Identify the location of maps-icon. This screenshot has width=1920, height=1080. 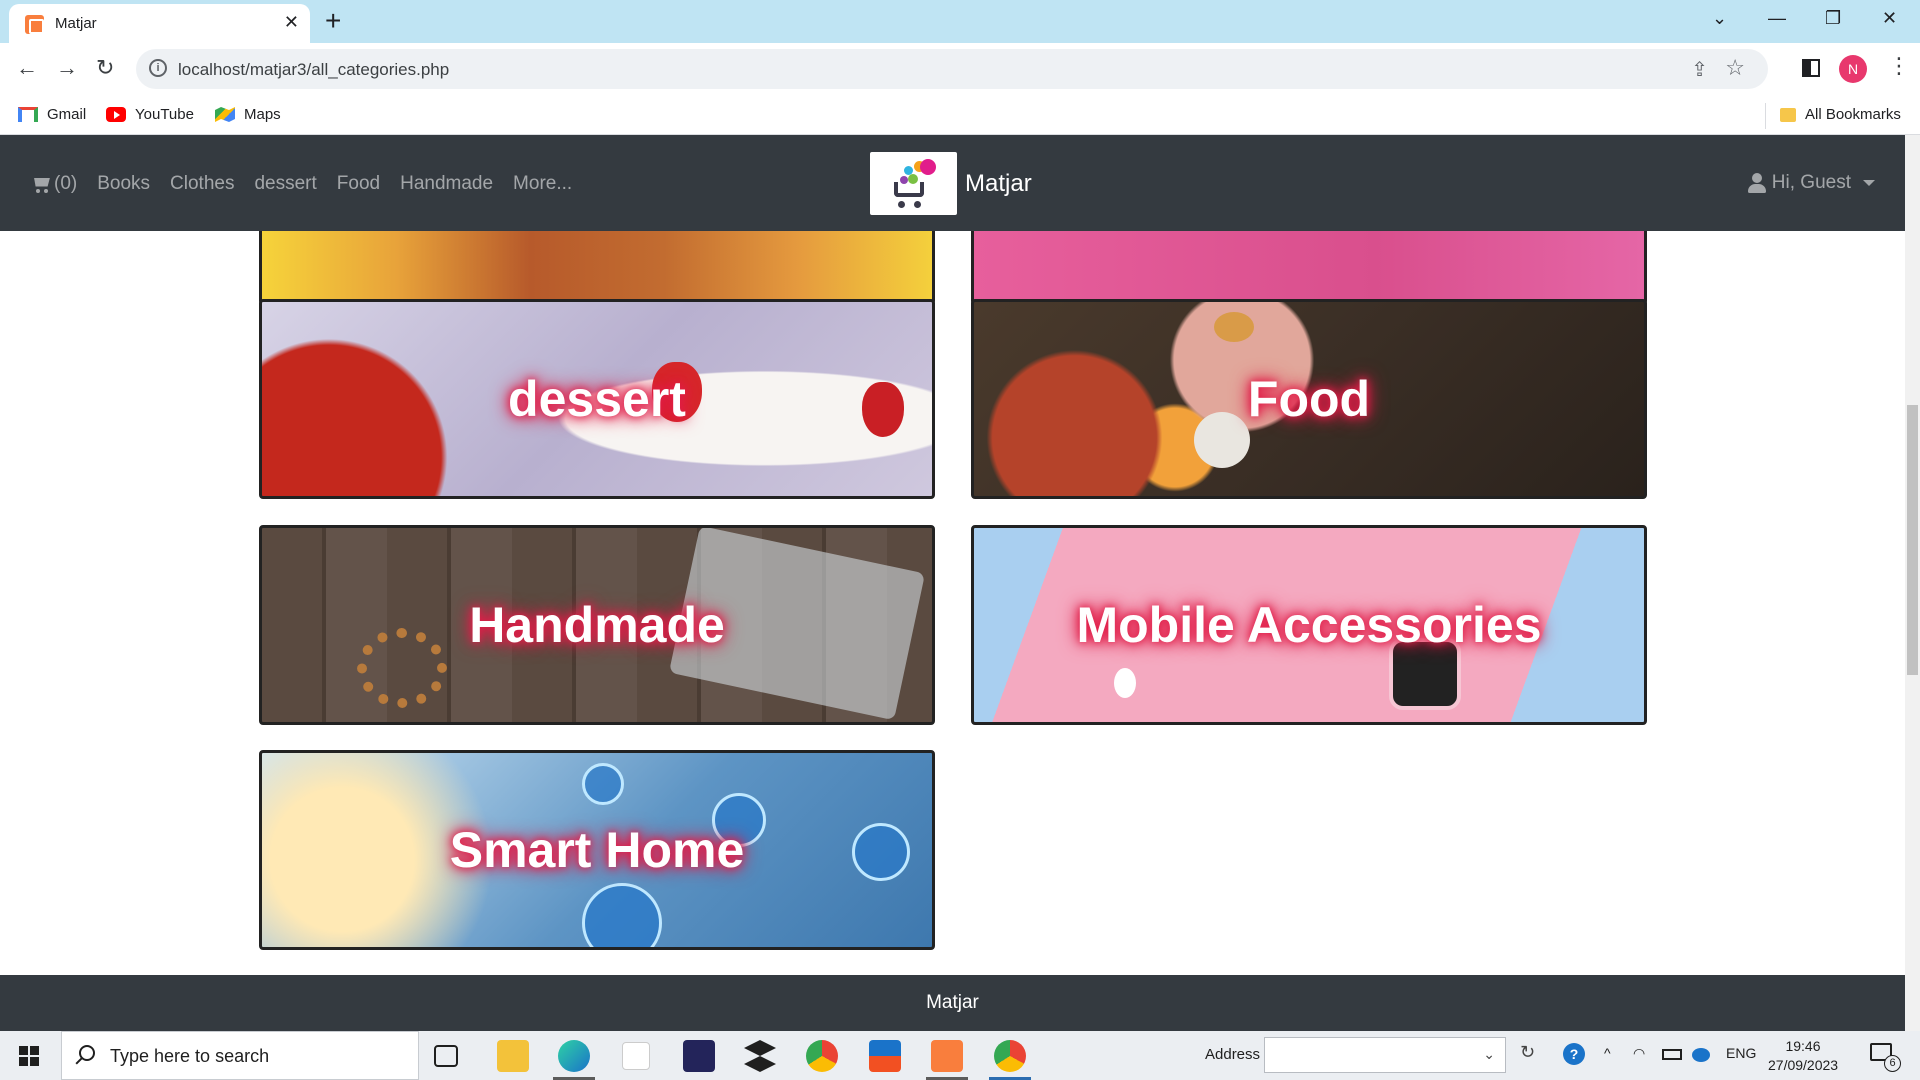
(225, 114).